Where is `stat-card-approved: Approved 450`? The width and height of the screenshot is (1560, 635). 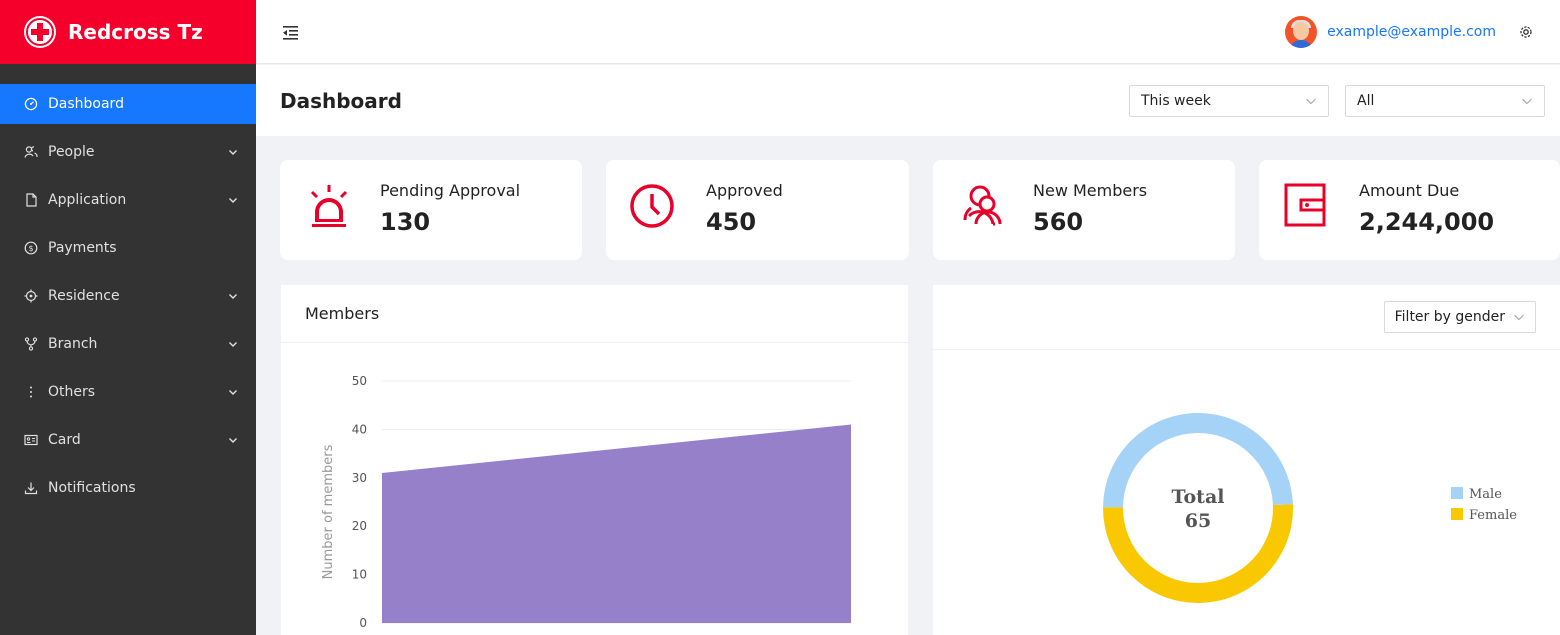 stat-card-approved: Approved 450 is located at coordinates (757, 210).